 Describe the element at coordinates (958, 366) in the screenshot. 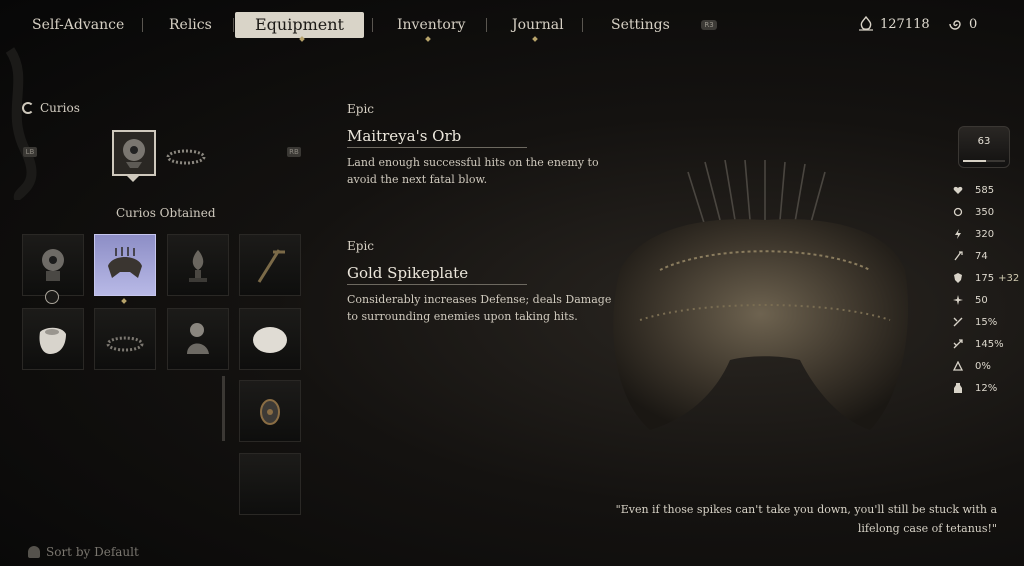

I see `resist-icon` at that location.